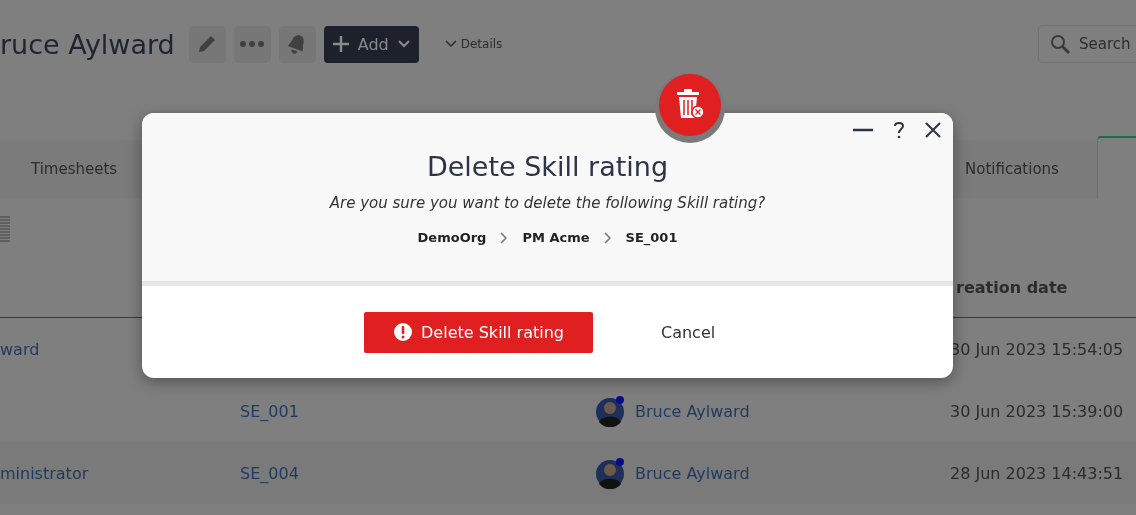 The image size is (1136, 515). Describe the element at coordinates (547, 203) in the screenshot. I see `dialog-message: Are you sure you want to delete the following Skill rating?` at that location.